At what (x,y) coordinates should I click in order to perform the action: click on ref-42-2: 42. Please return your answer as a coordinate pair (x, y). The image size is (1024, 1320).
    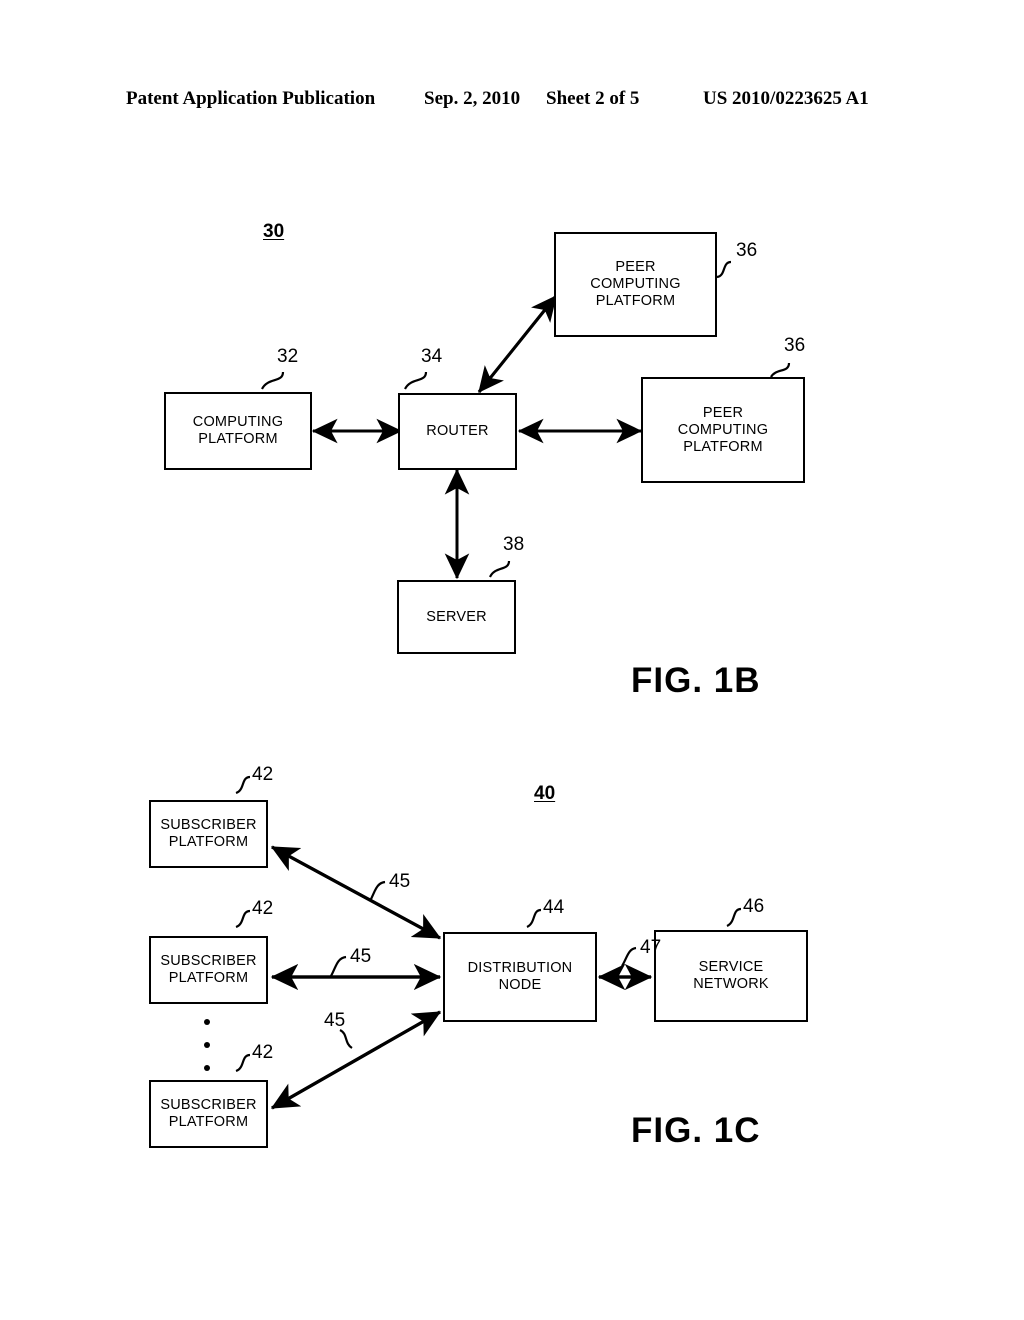
    Looking at the image, I should click on (263, 908).